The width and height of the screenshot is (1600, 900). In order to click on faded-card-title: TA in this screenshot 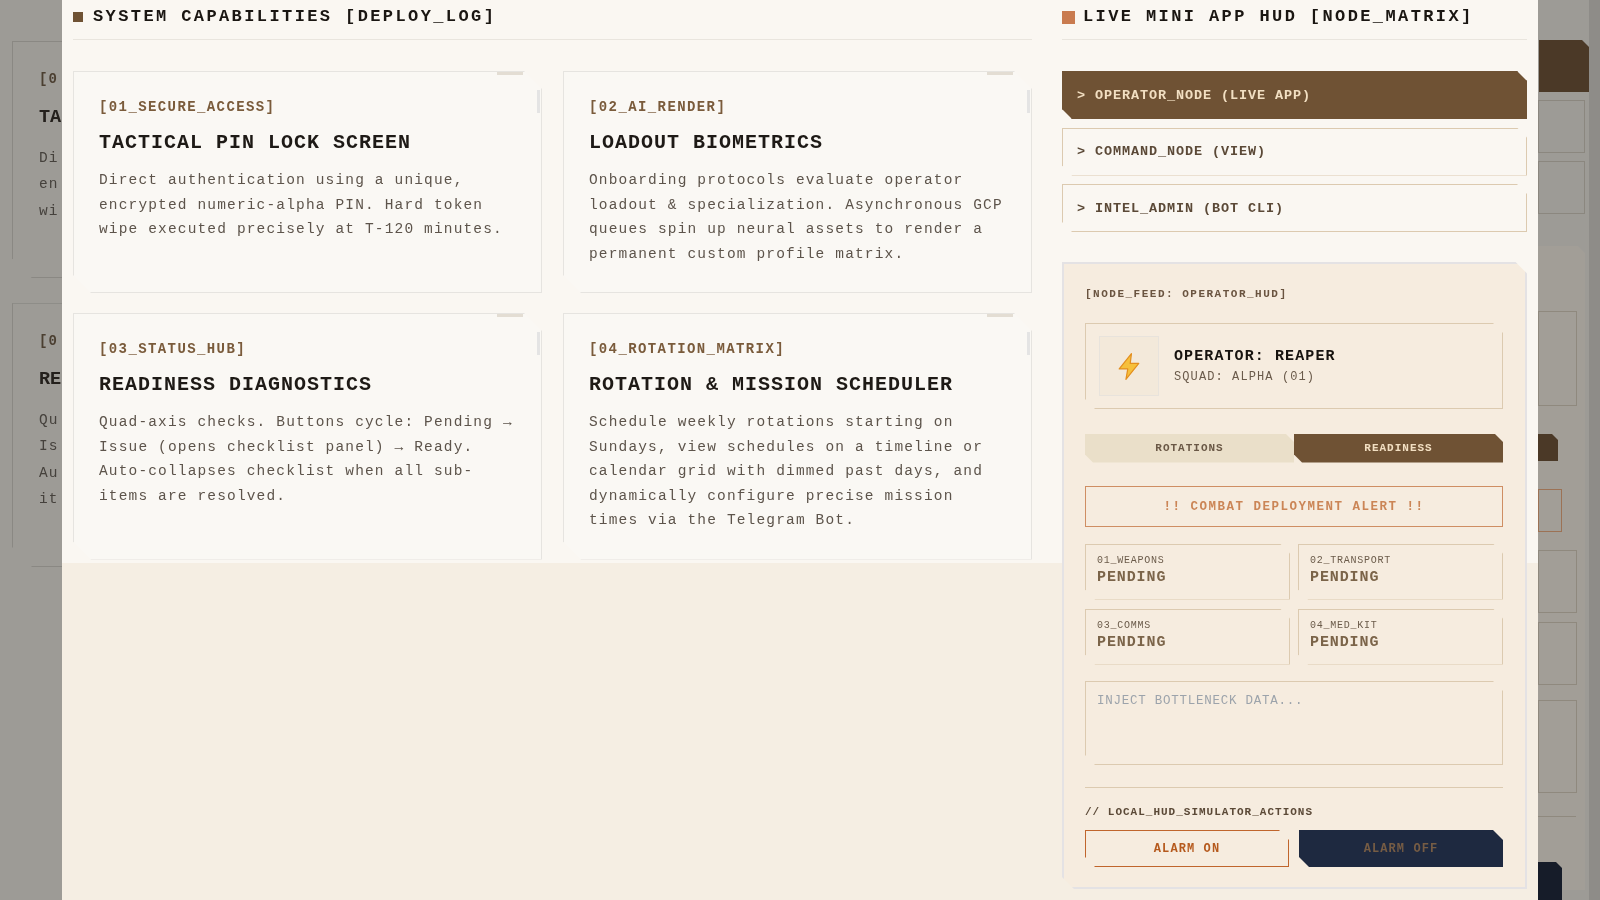, I will do `click(50, 117)`.